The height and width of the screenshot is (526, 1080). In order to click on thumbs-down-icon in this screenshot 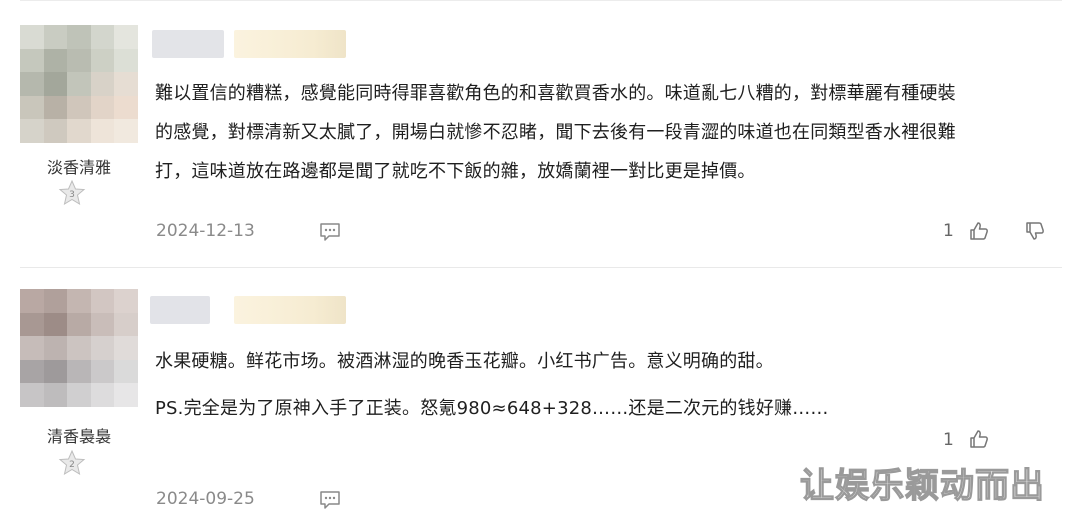, I will do `click(1035, 231)`.